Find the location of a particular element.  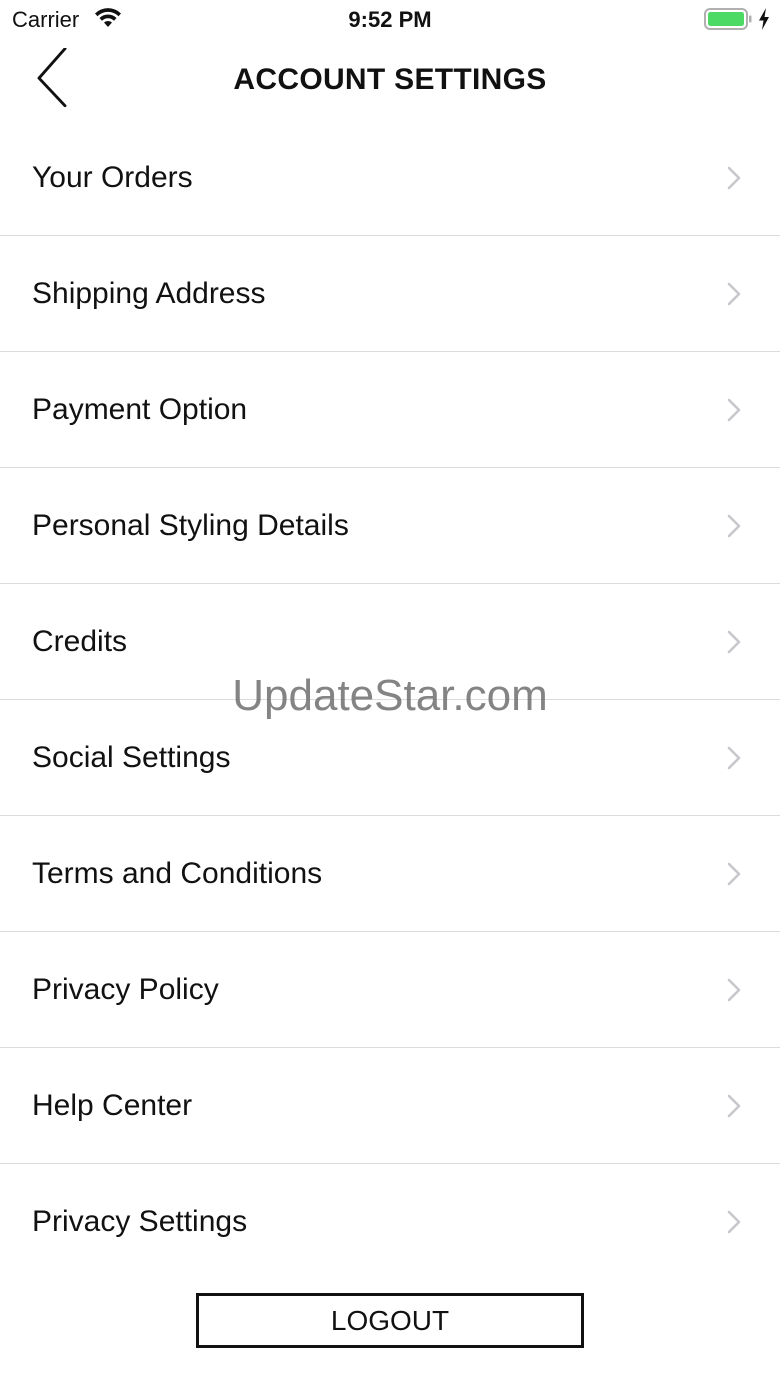

settings-item-payment-option: Payment Option is located at coordinates (390, 410).